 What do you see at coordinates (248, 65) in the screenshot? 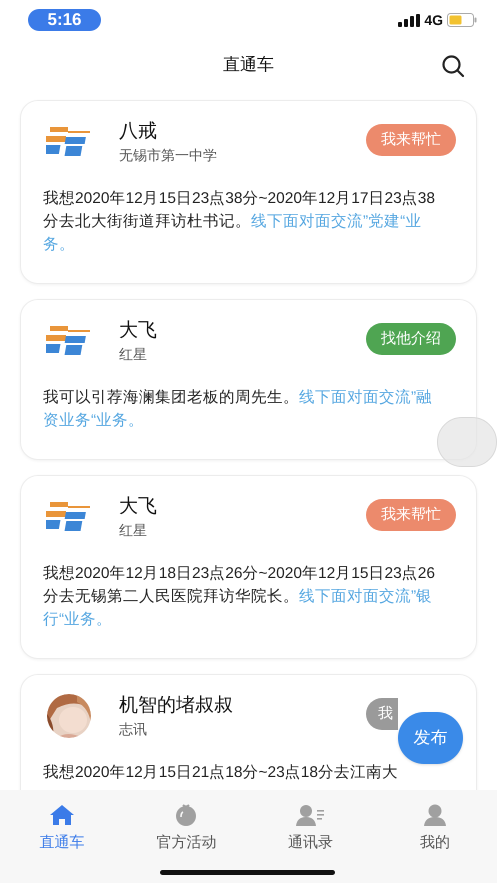
I see `page-title: 直通车` at bounding box center [248, 65].